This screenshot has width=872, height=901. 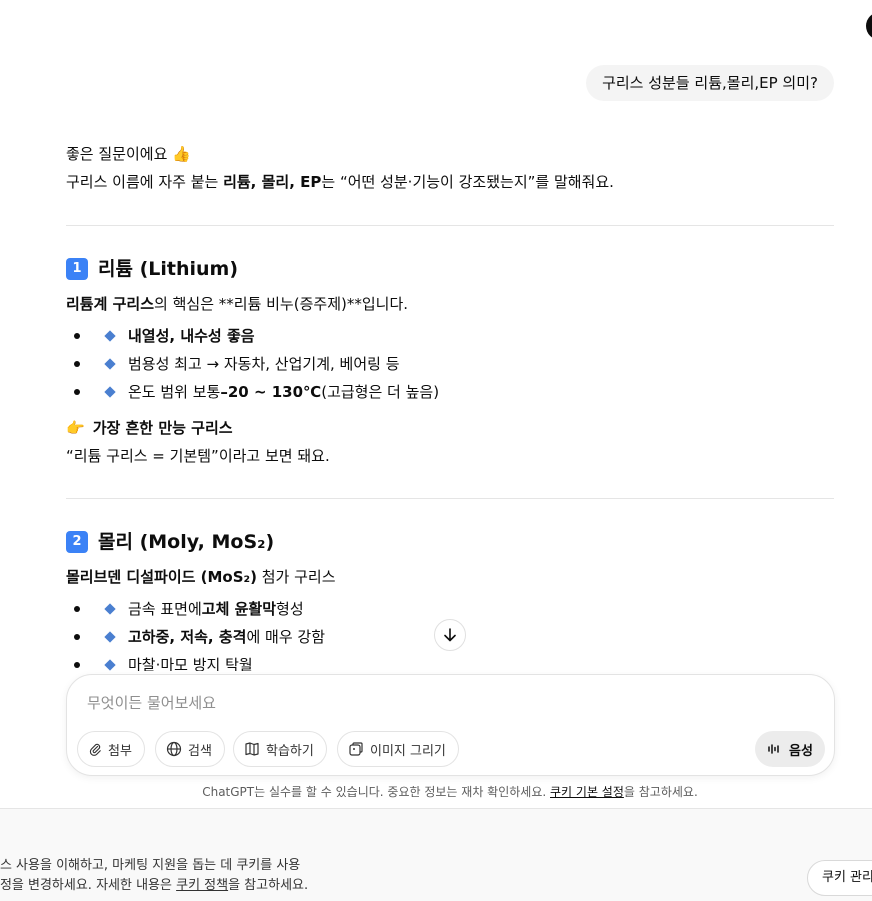 What do you see at coordinates (75, 428) in the screenshot?
I see `pointing-hand-icon: 👉` at bounding box center [75, 428].